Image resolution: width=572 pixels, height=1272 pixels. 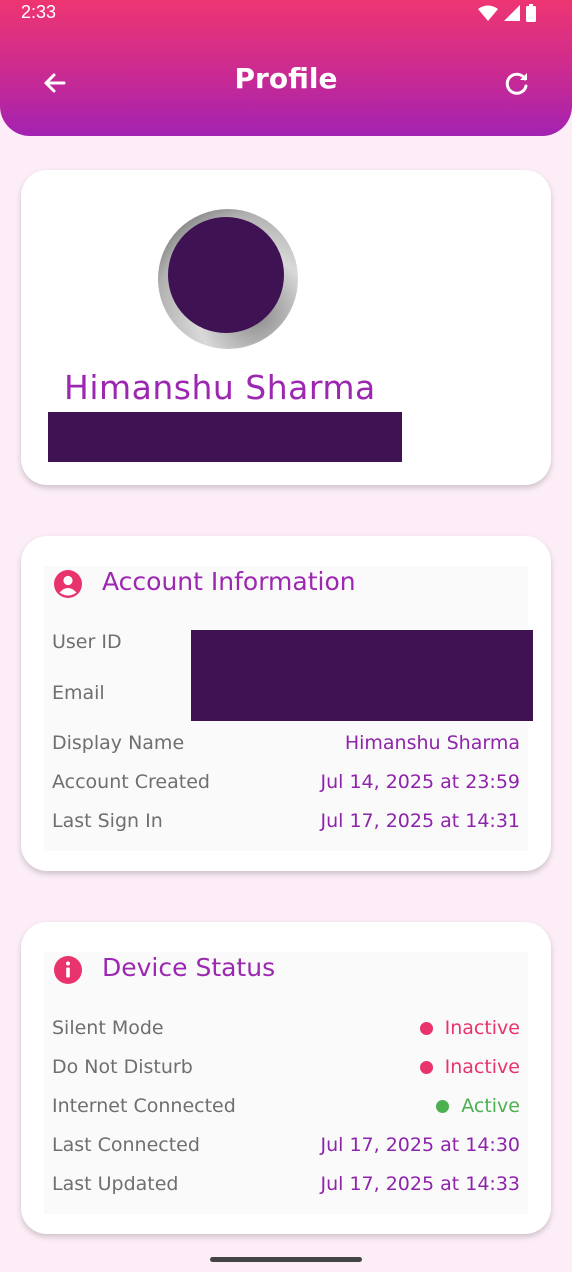 What do you see at coordinates (229, 581) in the screenshot?
I see `section-title: Account Information` at bounding box center [229, 581].